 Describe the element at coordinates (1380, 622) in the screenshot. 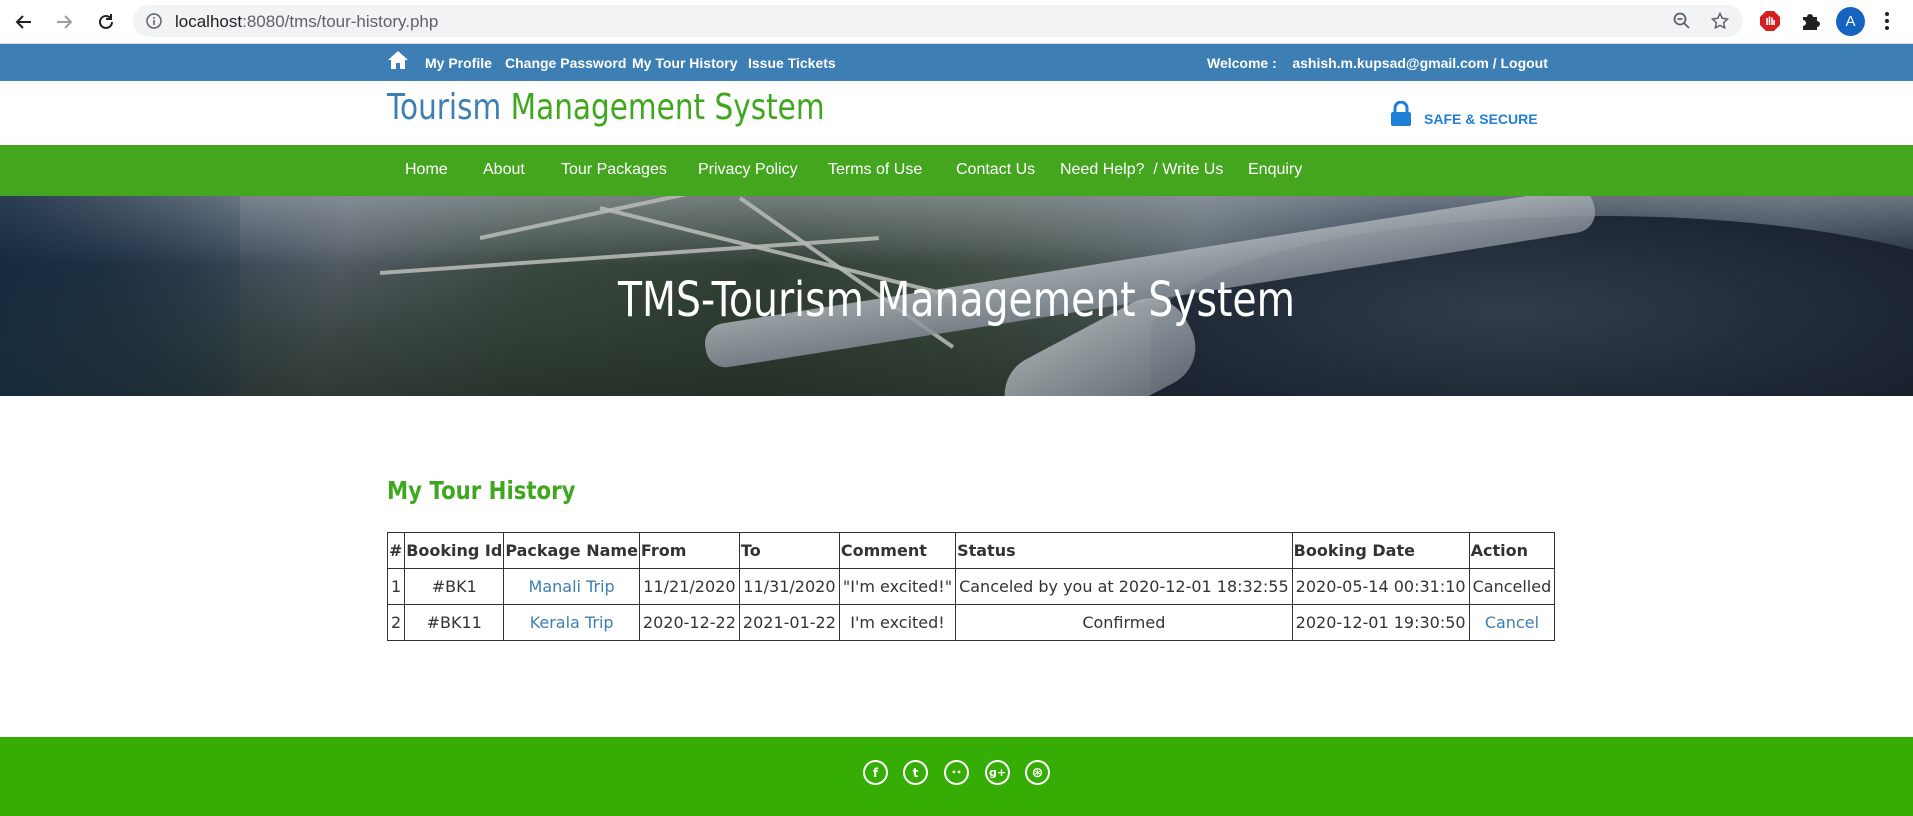

I see `cell-booking-date: 2020-12-01 19:30:50` at that location.